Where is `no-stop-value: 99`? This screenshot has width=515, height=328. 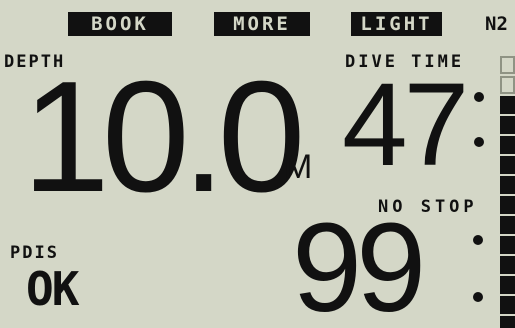 no-stop-value: 99 is located at coordinates (359, 262).